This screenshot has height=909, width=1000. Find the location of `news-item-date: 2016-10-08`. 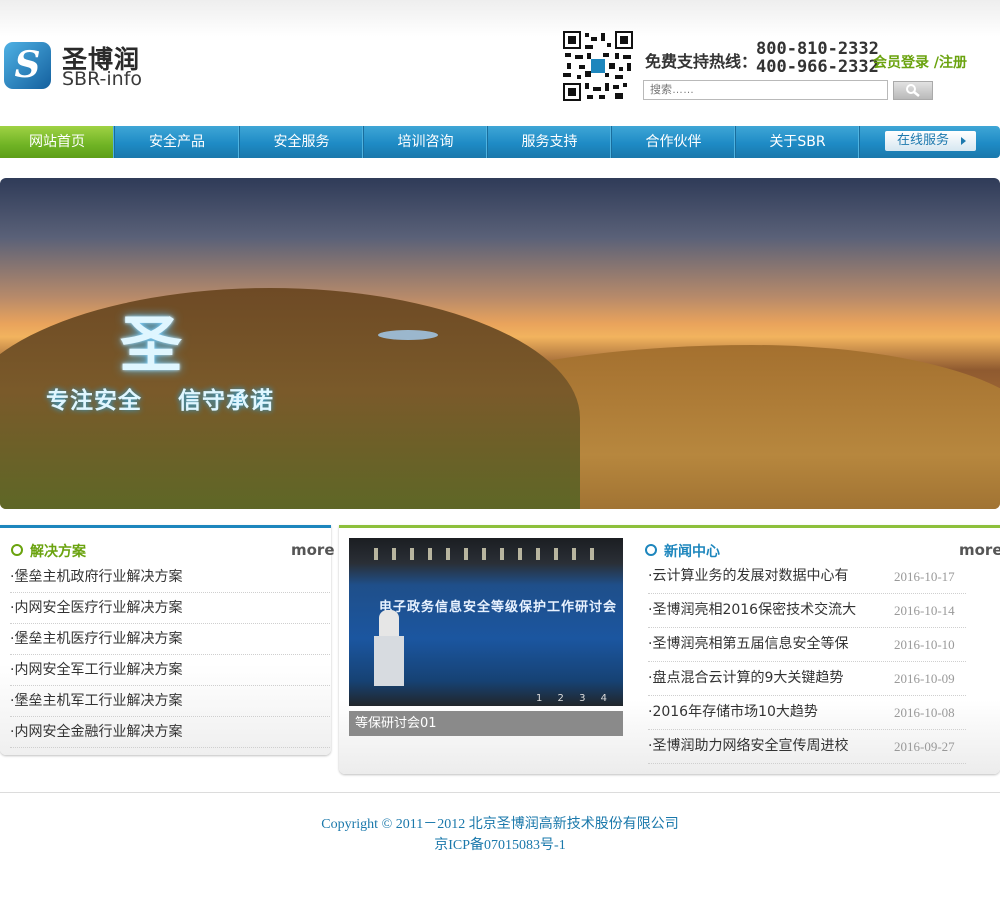

news-item-date: 2016-10-08 is located at coordinates (924, 712).